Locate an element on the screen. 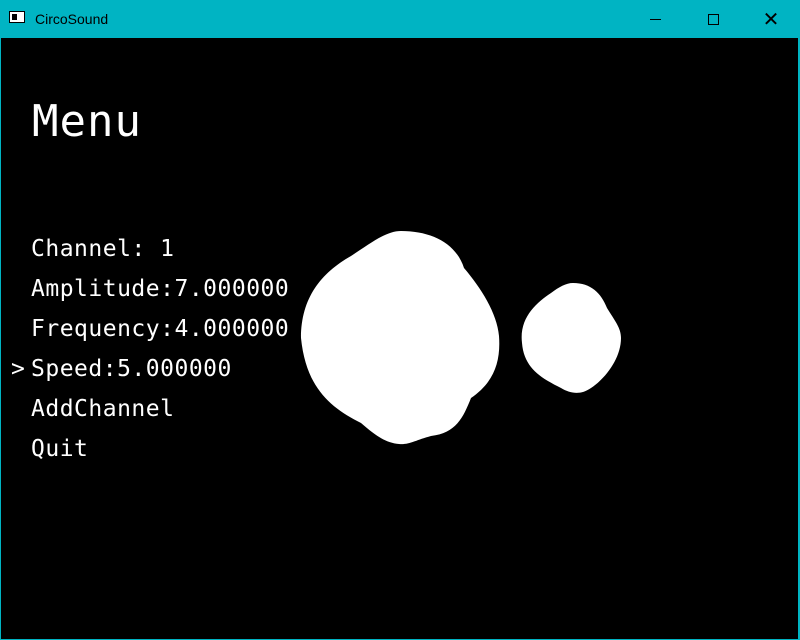 The width and height of the screenshot is (800, 640). maximize-button is located at coordinates (713, 19).